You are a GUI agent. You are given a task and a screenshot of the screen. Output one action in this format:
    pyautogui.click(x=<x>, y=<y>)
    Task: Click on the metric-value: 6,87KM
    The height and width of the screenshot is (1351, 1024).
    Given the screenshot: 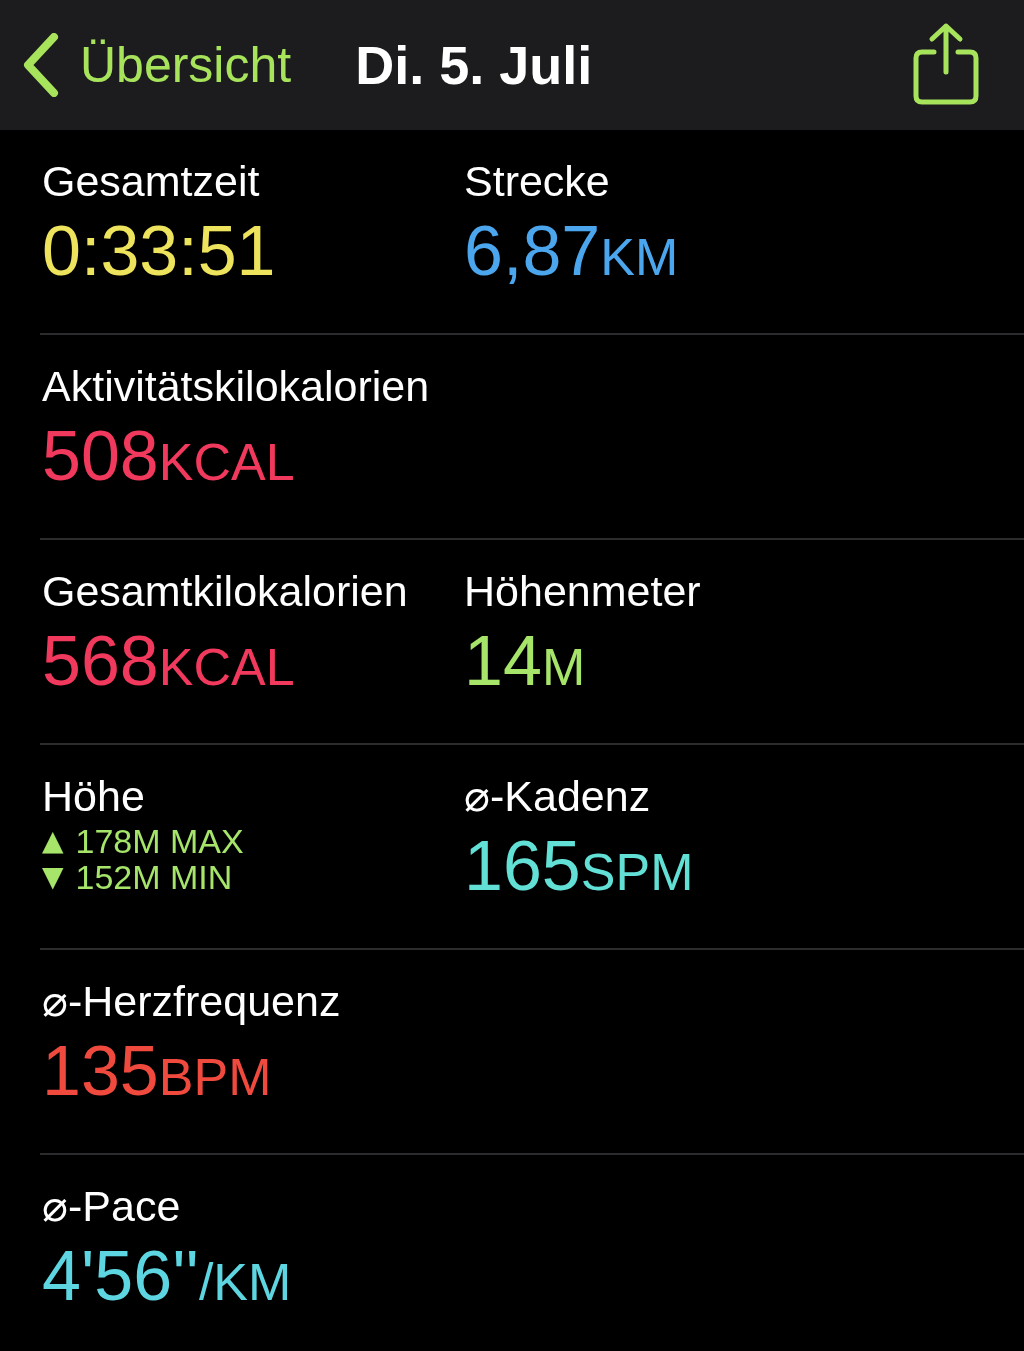 What is the action you would take?
    pyautogui.click(x=572, y=251)
    